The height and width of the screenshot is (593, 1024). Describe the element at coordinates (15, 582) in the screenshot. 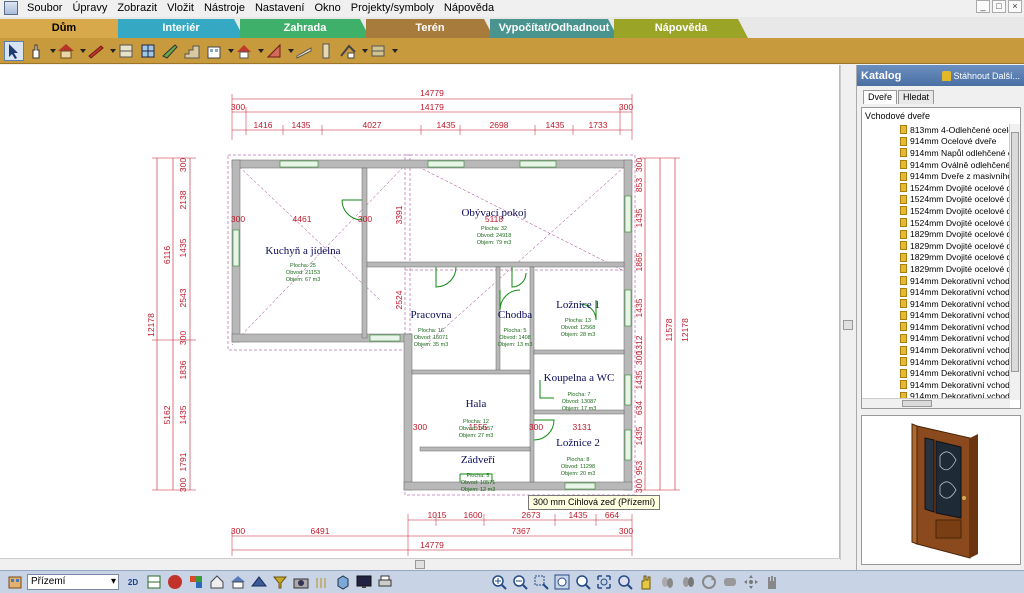

I see `floors-icon` at that location.